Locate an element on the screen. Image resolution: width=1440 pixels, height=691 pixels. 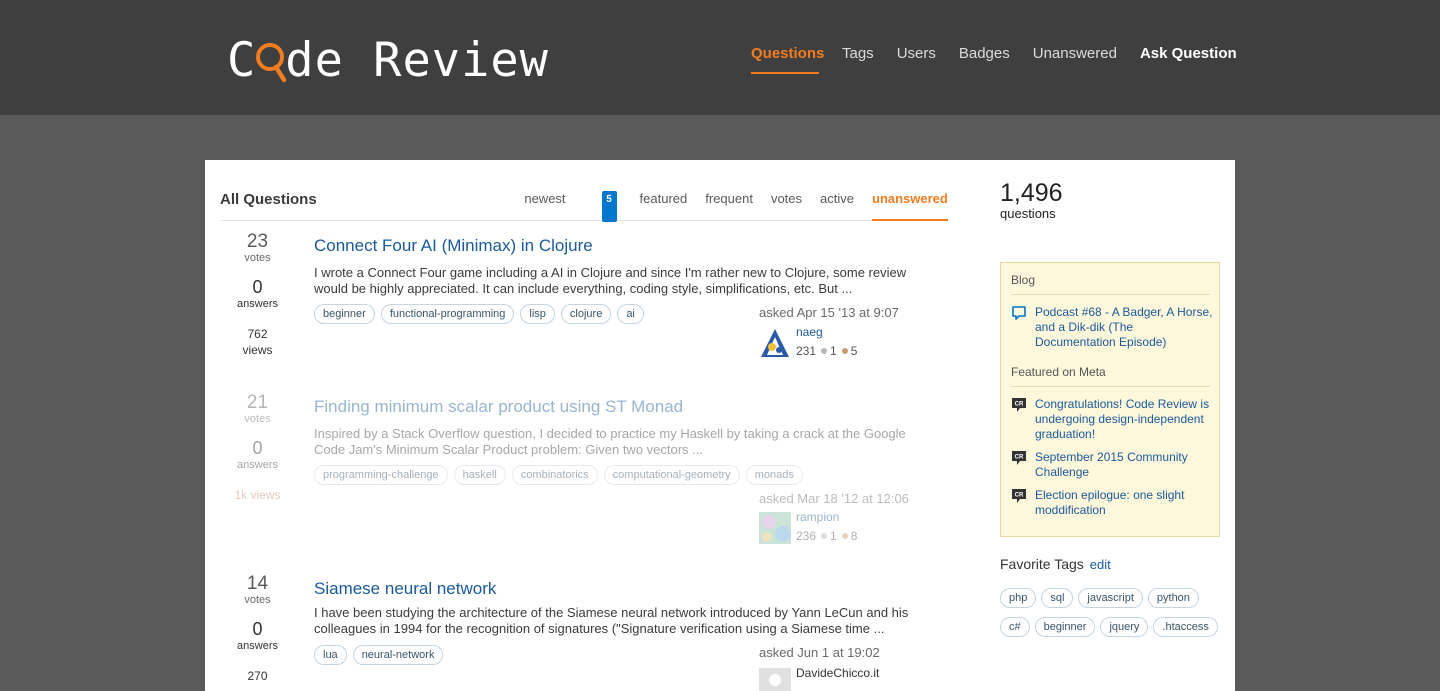
favorite-tags-title: Favorite Tags is located at coordinates (1042, 564).